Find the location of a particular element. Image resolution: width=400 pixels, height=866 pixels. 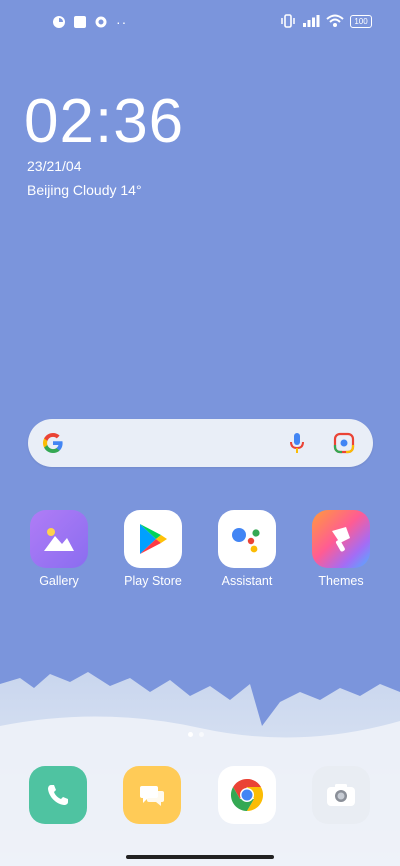

status-bar: ·· 100 is located at coordinates (200, 23).